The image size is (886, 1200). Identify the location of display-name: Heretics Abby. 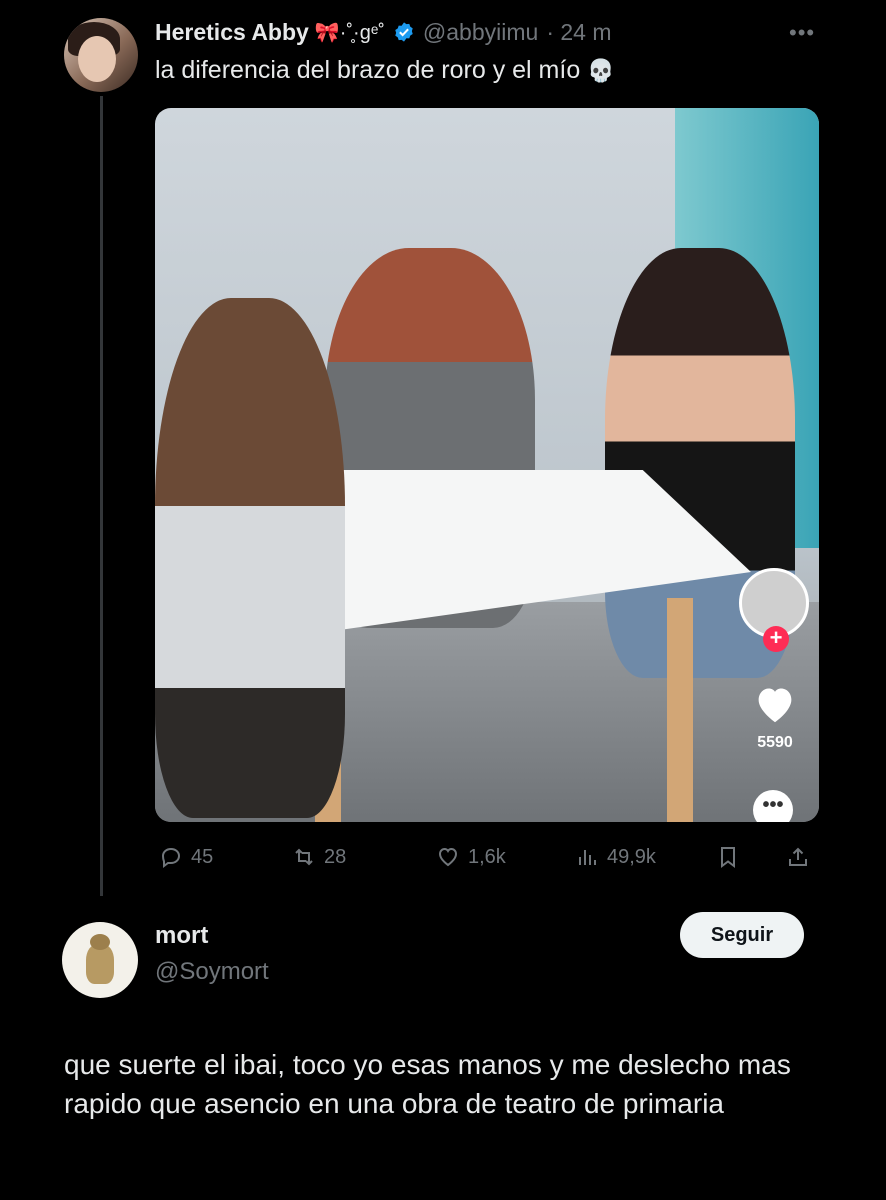
(232, 32).